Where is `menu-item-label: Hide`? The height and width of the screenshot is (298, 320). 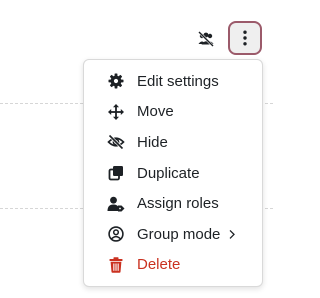 menu-item-label: Hide is located at coordinates (152, 142).